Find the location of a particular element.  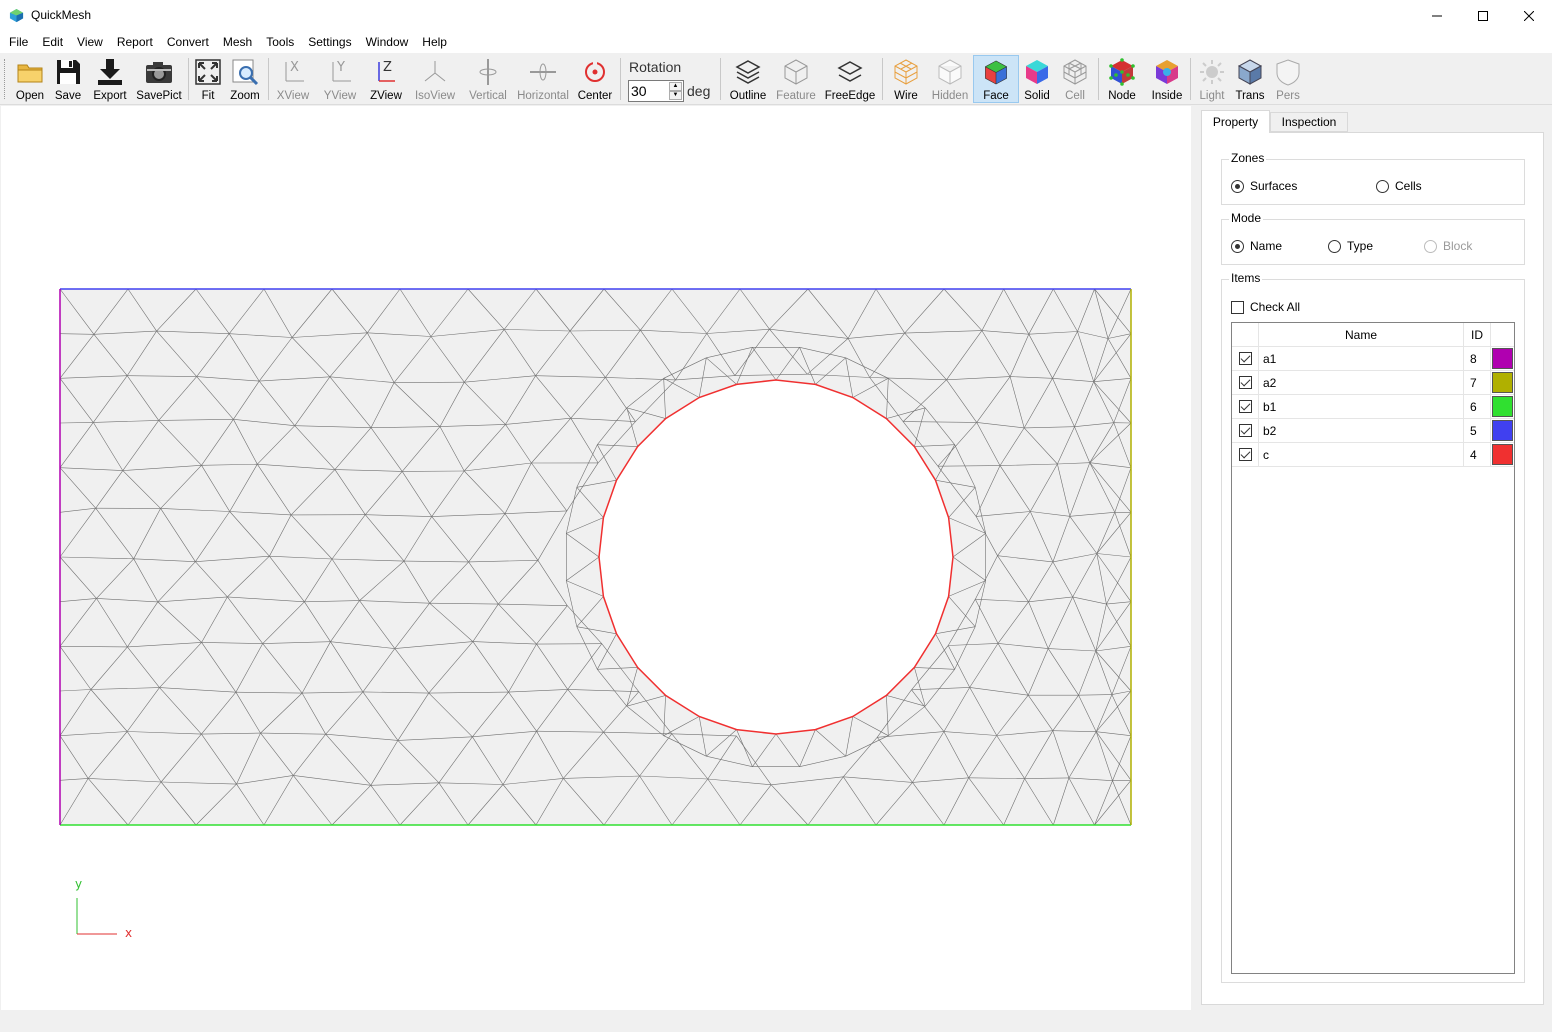

menu-file: File is located at coordinates (18, 42).